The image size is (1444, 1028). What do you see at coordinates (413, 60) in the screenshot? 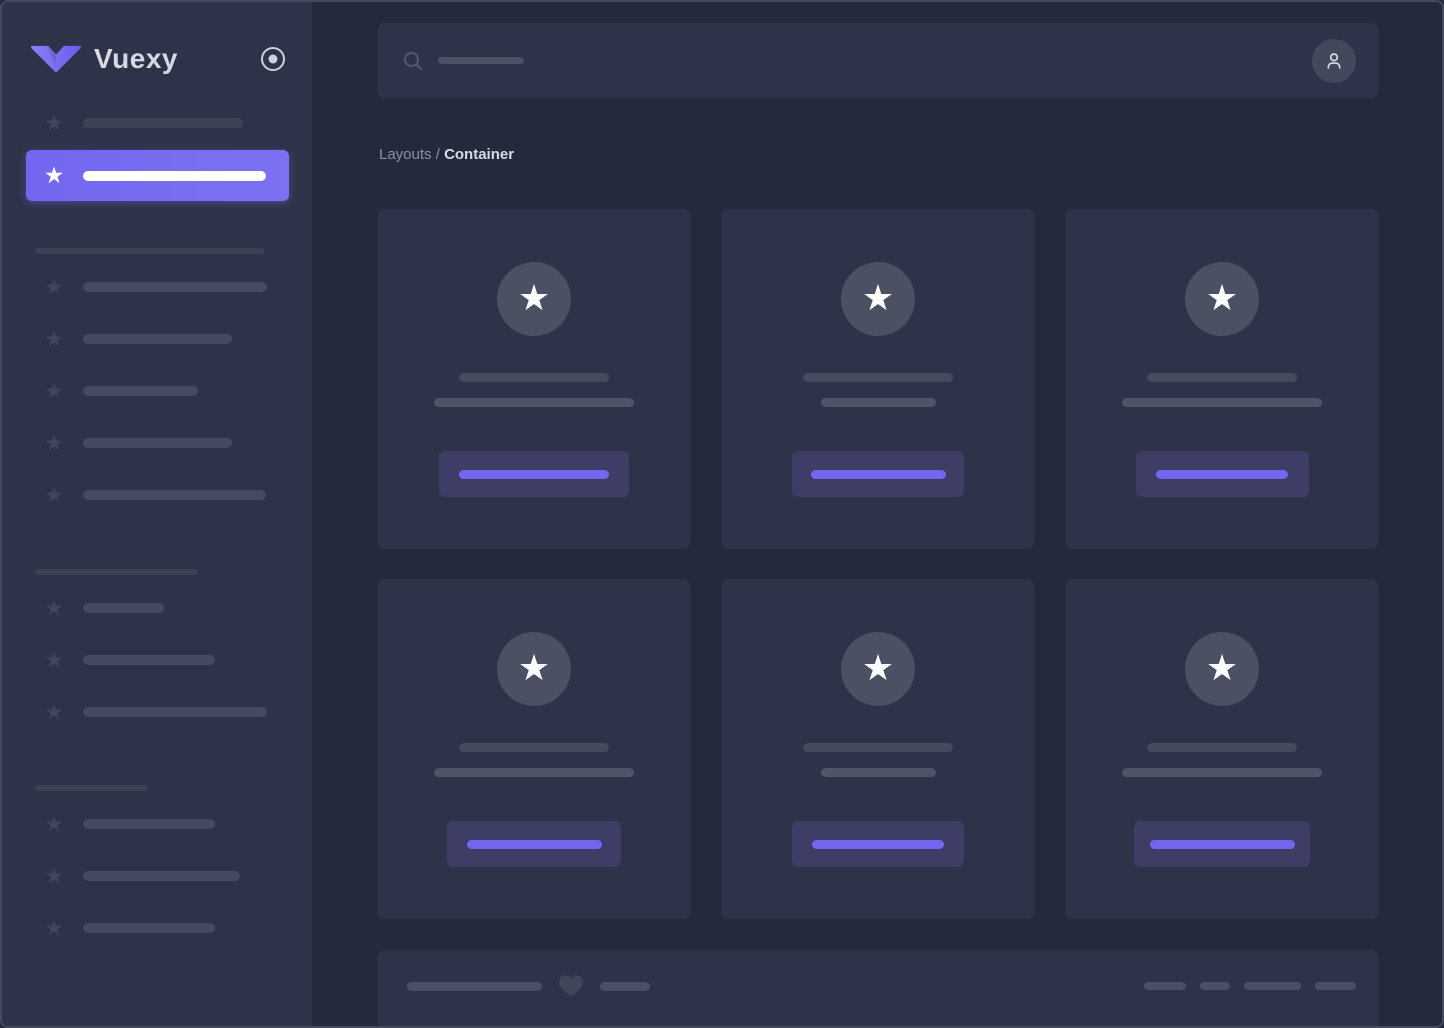
I see `search-icon` at bounding box center [413, 60].